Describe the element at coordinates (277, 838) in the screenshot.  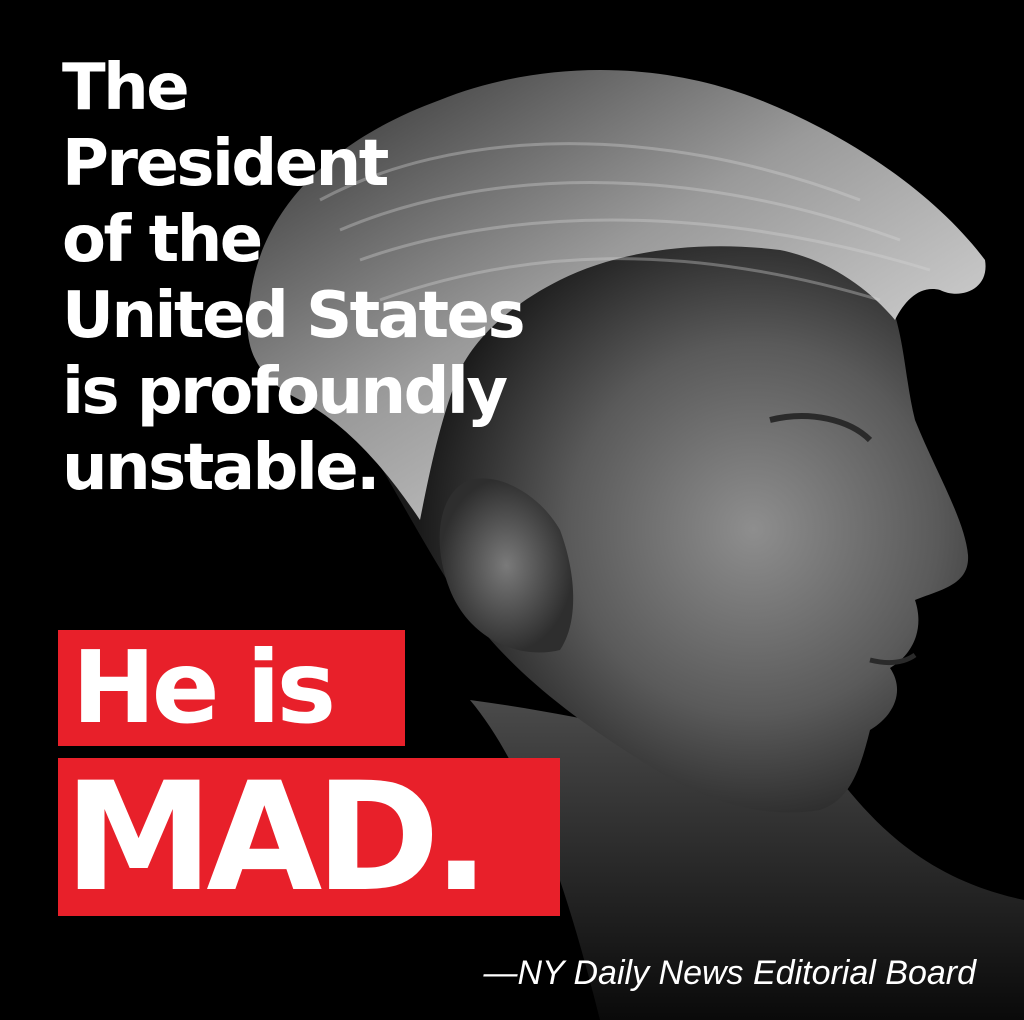
I see `emphasis-mad: MAD.` at that location.